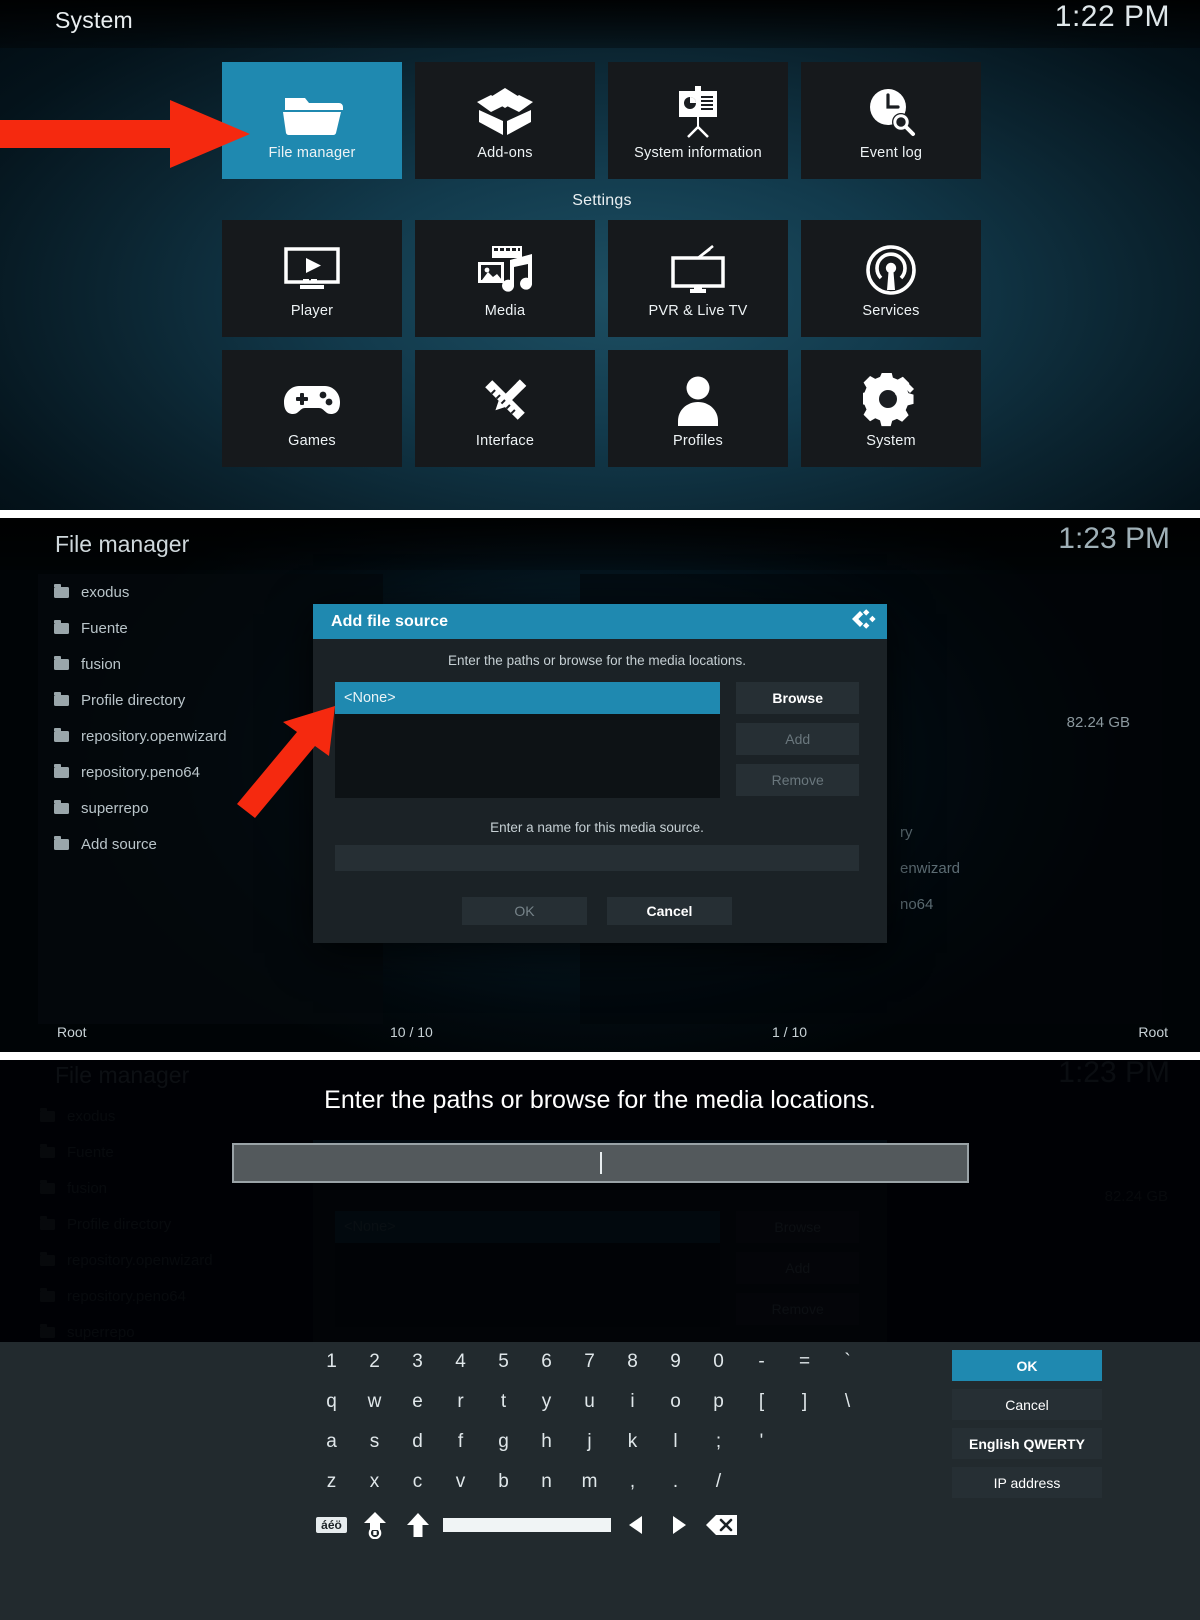 The image size is (1200, 1620). I want to click on key-s: s, so click(374, 1442).